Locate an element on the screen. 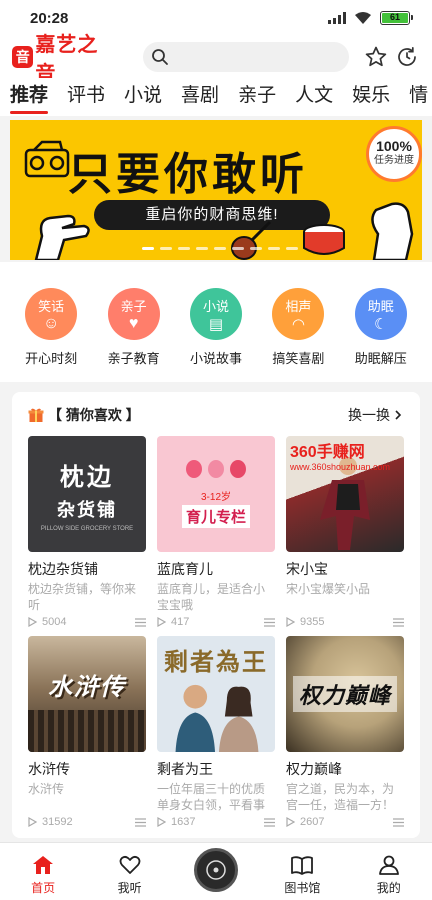 The height and width of the screenshot is (900, 432). album-desc: 蓝底育儿，是适合小宝宝哦 is located at coordinates (211, 597).